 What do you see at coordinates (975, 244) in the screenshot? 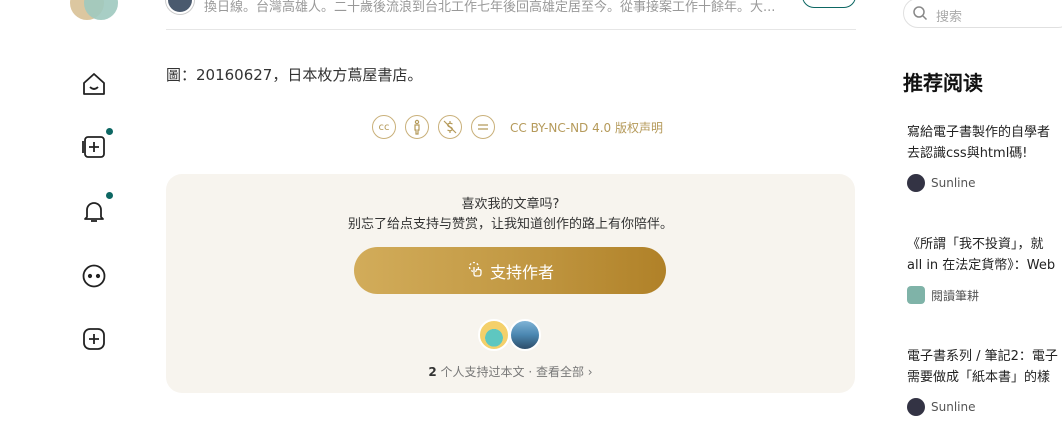
I see `recommend-title-line: 《所謂「我不投資」，就` at bounding box center [975, 244].